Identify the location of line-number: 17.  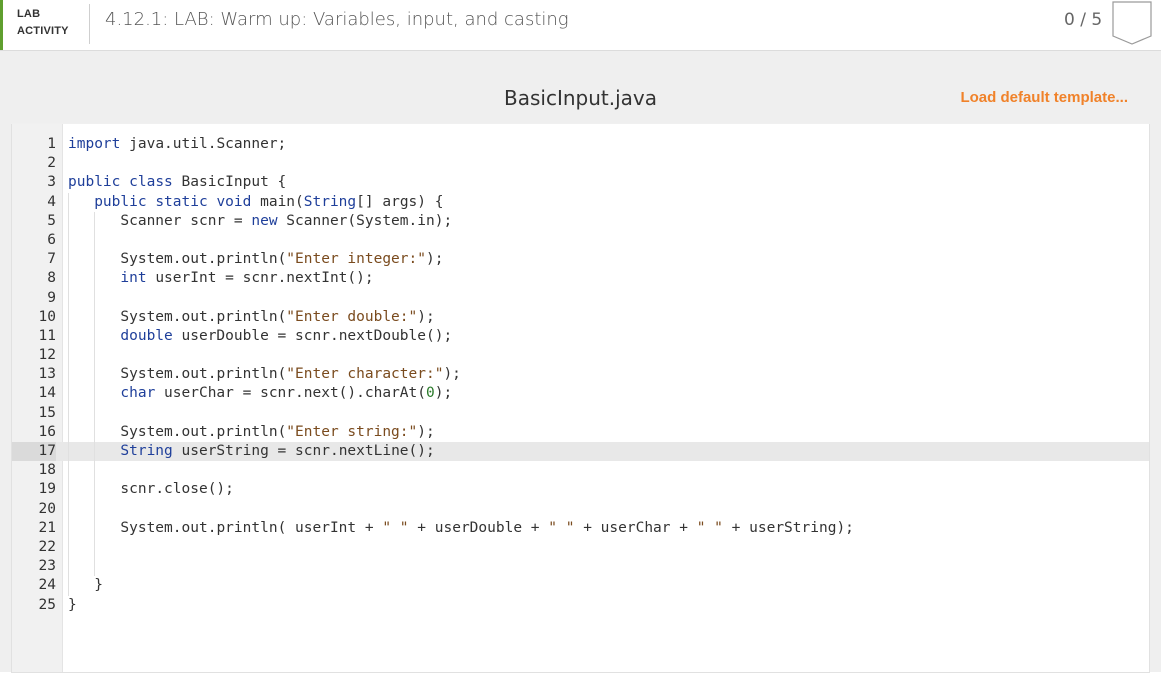
(34, 452).